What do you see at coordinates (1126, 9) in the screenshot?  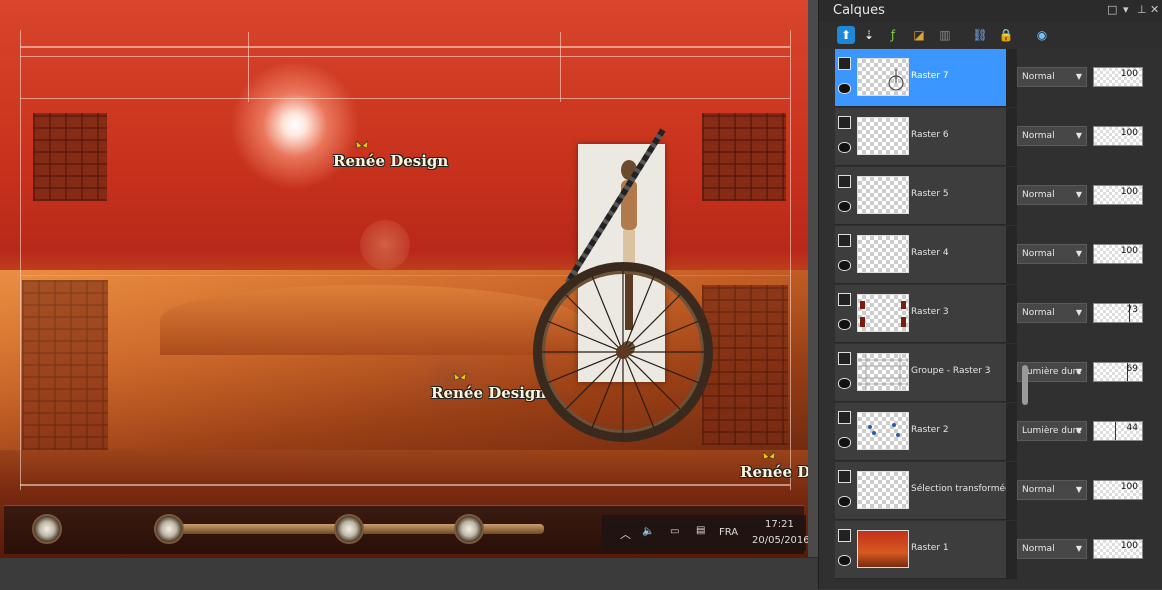 I see `menu-dropdown-icon: ▾` at bounding box center [1126, 9].